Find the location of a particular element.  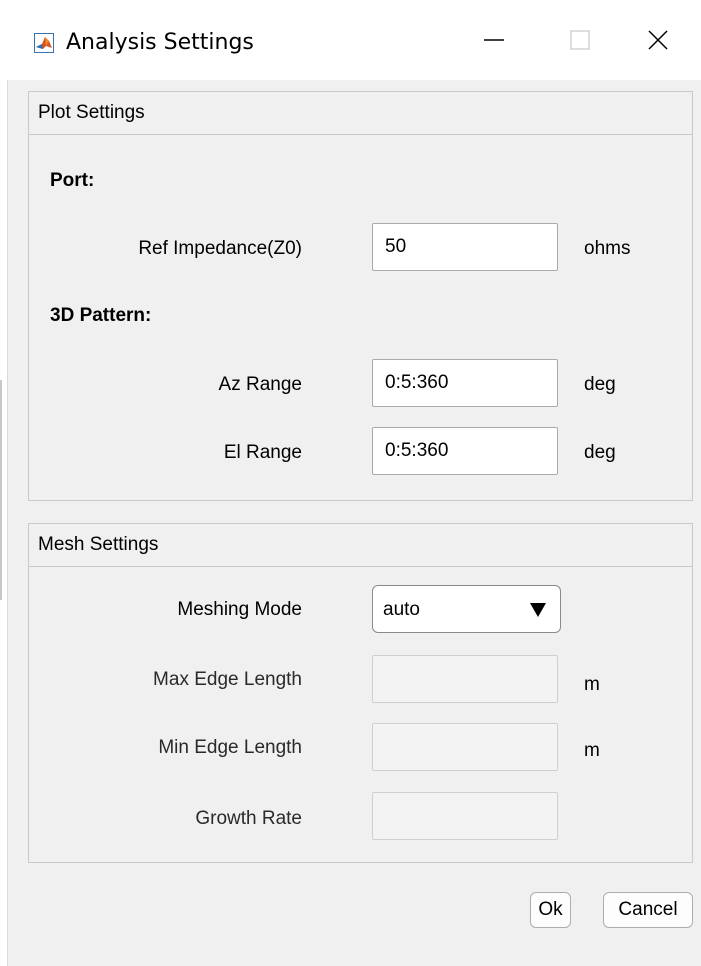

maximize-icon is located at coordinates (580, 40).